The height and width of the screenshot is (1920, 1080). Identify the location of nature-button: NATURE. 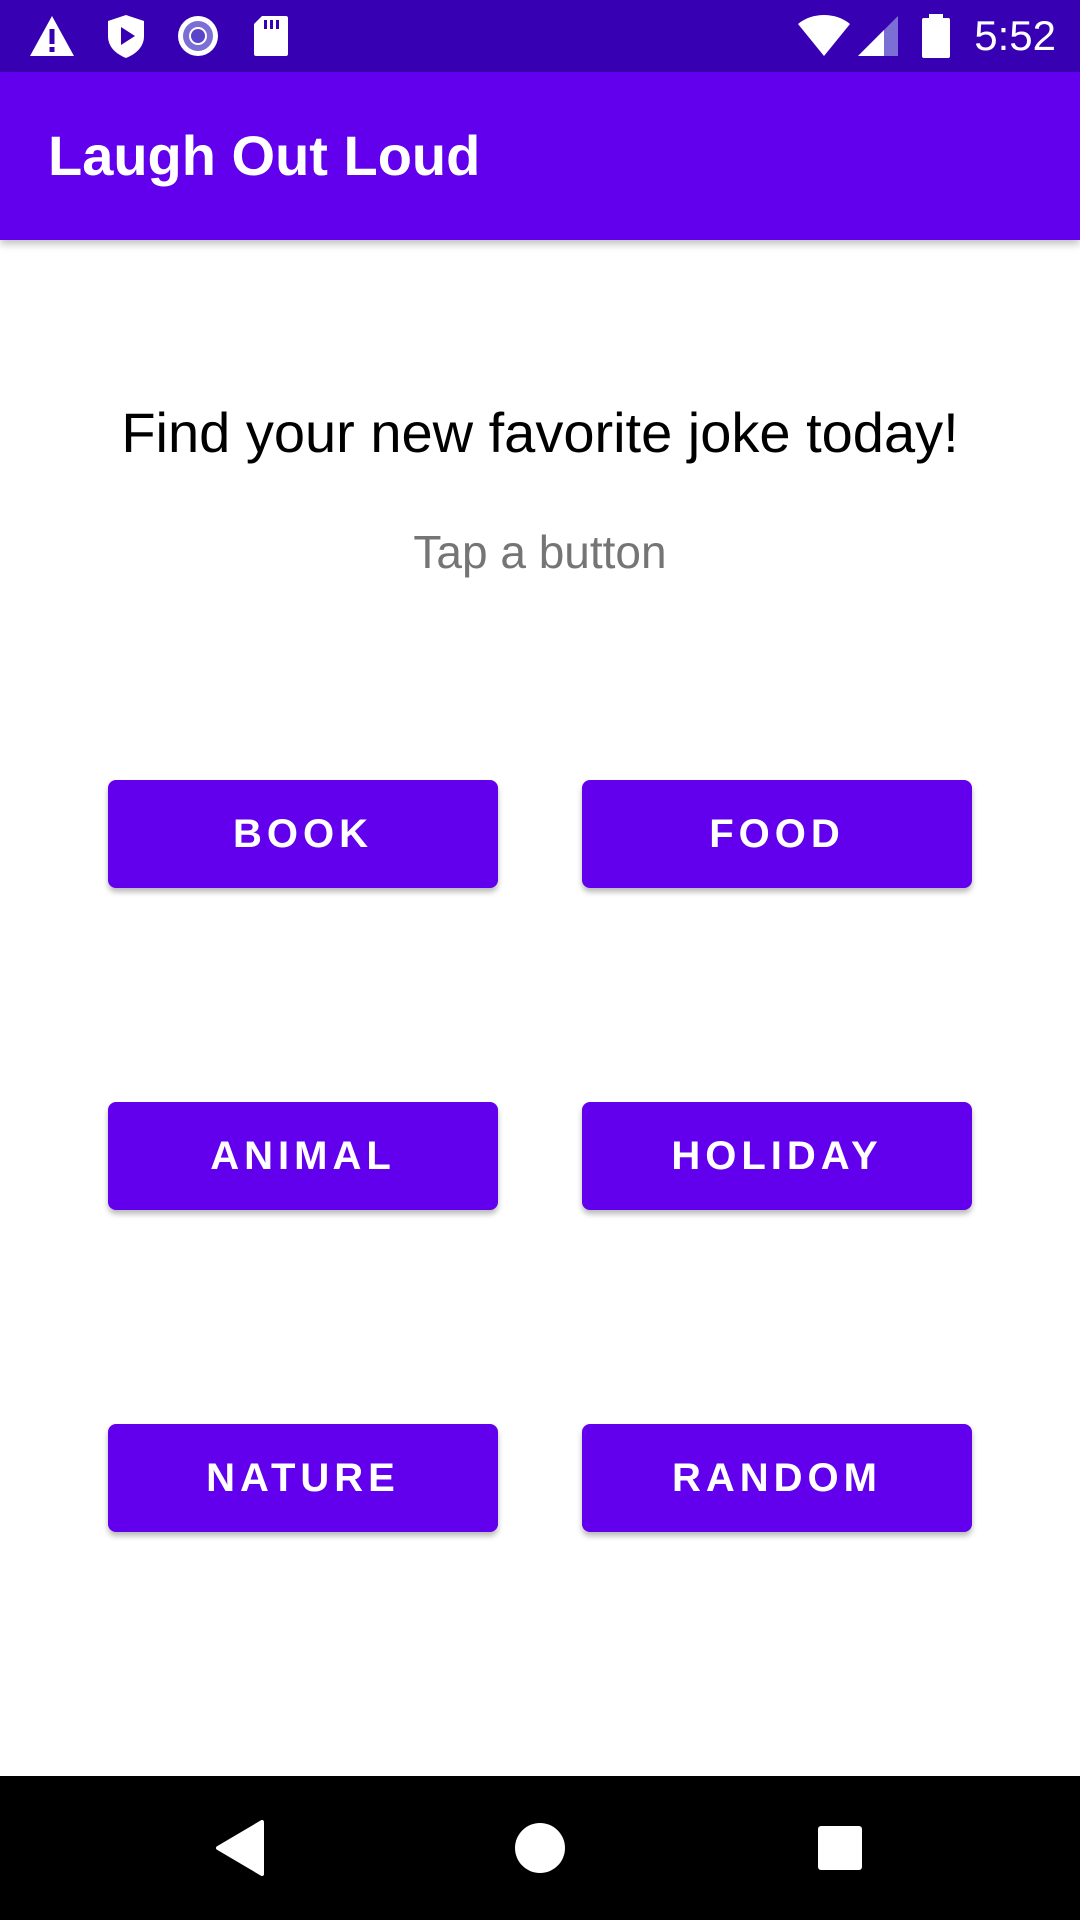
(303, 1478).